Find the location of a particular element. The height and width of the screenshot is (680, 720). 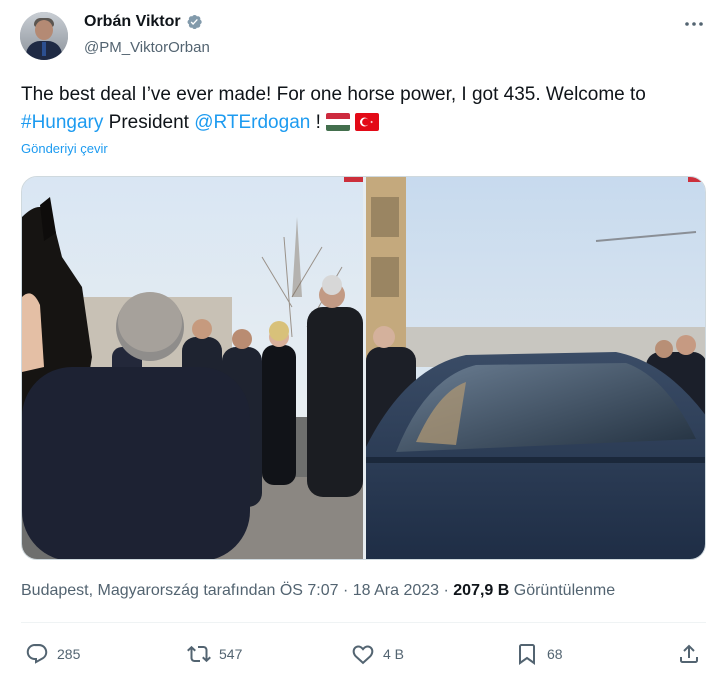

share-button is located at coordinates (689, 654).